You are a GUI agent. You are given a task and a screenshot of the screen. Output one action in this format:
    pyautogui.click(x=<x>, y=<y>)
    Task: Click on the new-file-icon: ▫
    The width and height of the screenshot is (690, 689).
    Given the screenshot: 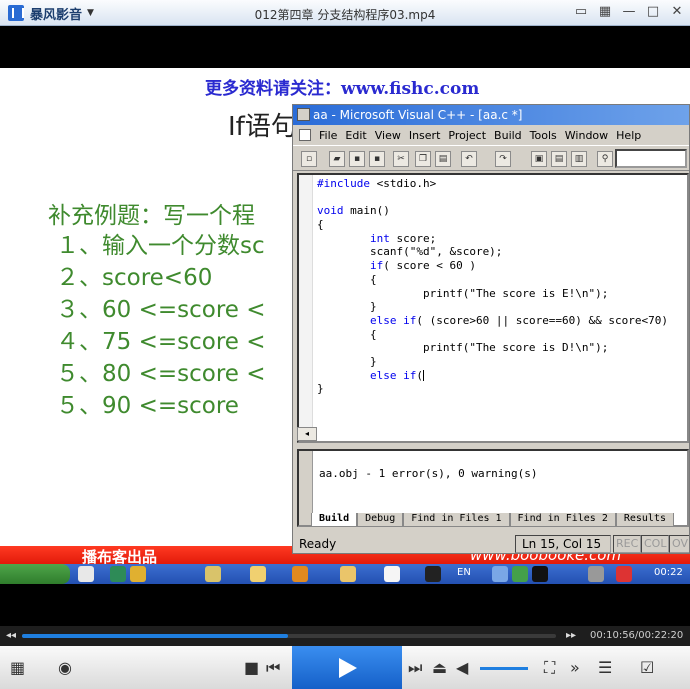 What is the action you would take?
    pyautogui.click(x=309, y=159)
    